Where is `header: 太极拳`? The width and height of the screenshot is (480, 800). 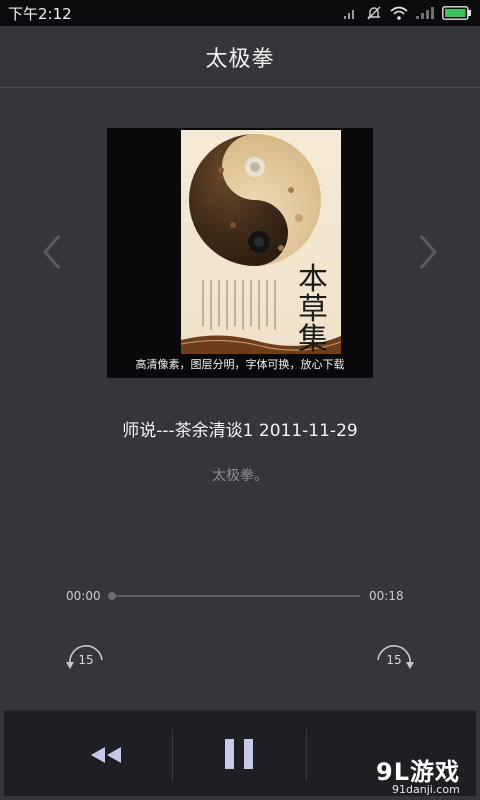 header: 太极拳 is located at coordinates (240, 57).